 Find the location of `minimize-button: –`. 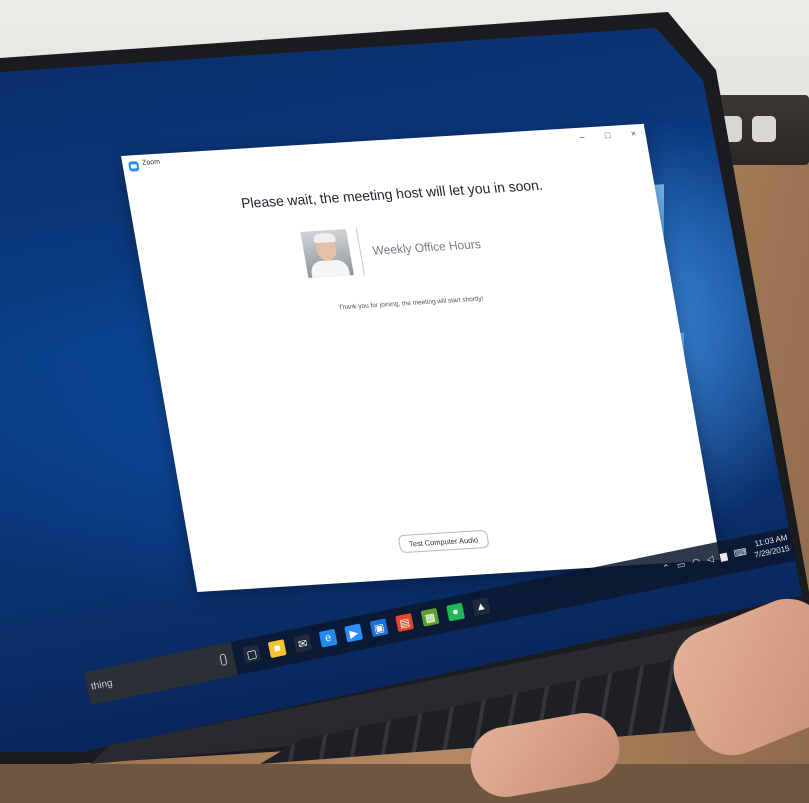

minimize-button: – is located at coordinates (581, 136).